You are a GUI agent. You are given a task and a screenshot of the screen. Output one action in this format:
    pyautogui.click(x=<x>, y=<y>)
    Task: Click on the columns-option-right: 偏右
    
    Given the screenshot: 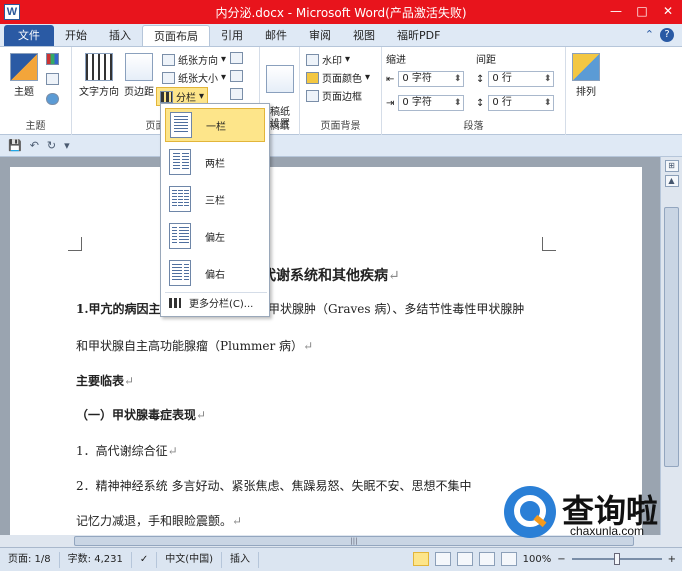 What is the action you would take?
    pyautogui.click(x=215, y=273)
    